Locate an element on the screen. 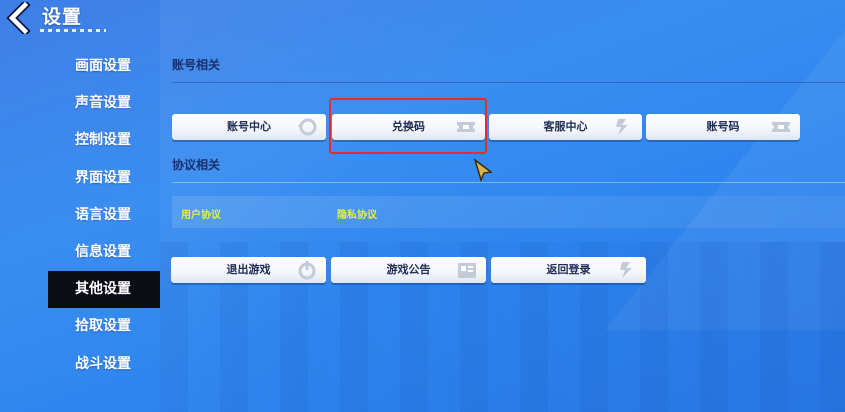  return-login-button: 返回登录 is located at coordinates (568, 270).